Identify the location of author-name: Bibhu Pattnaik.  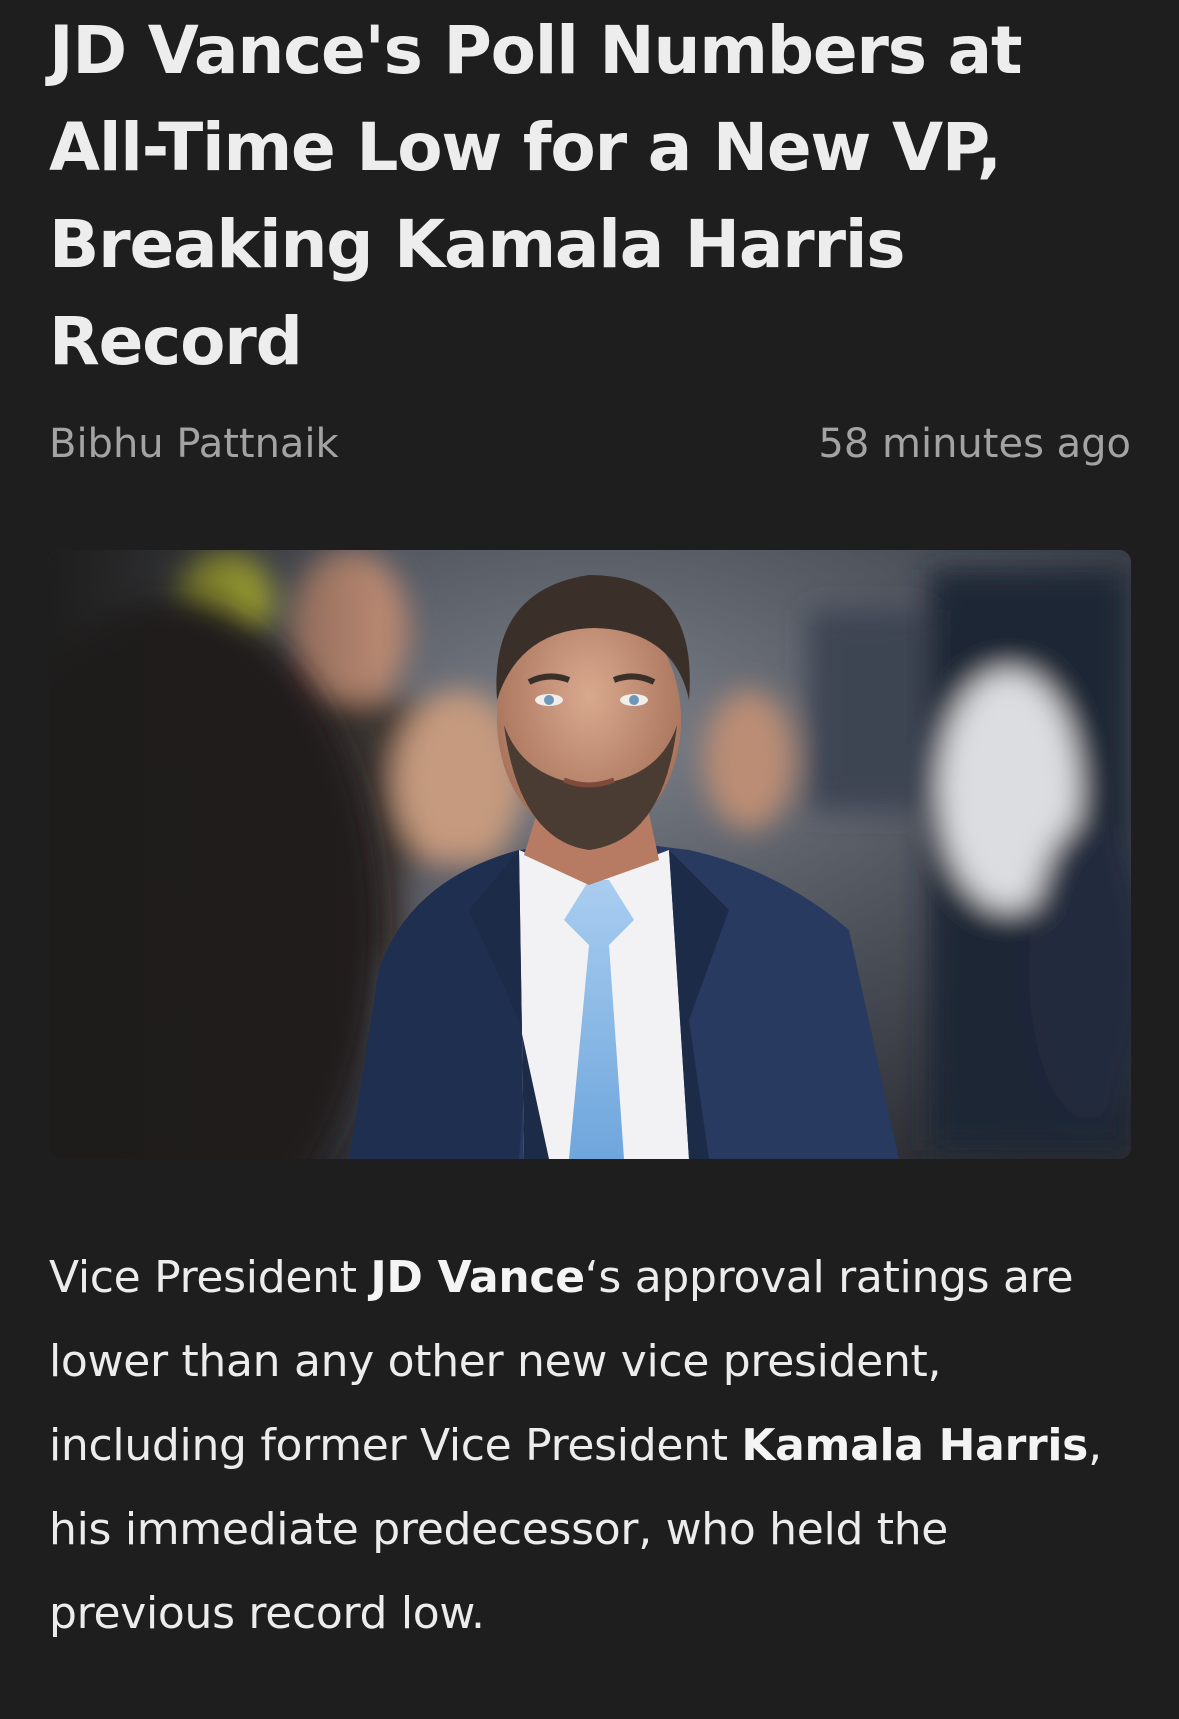
(194, 444).